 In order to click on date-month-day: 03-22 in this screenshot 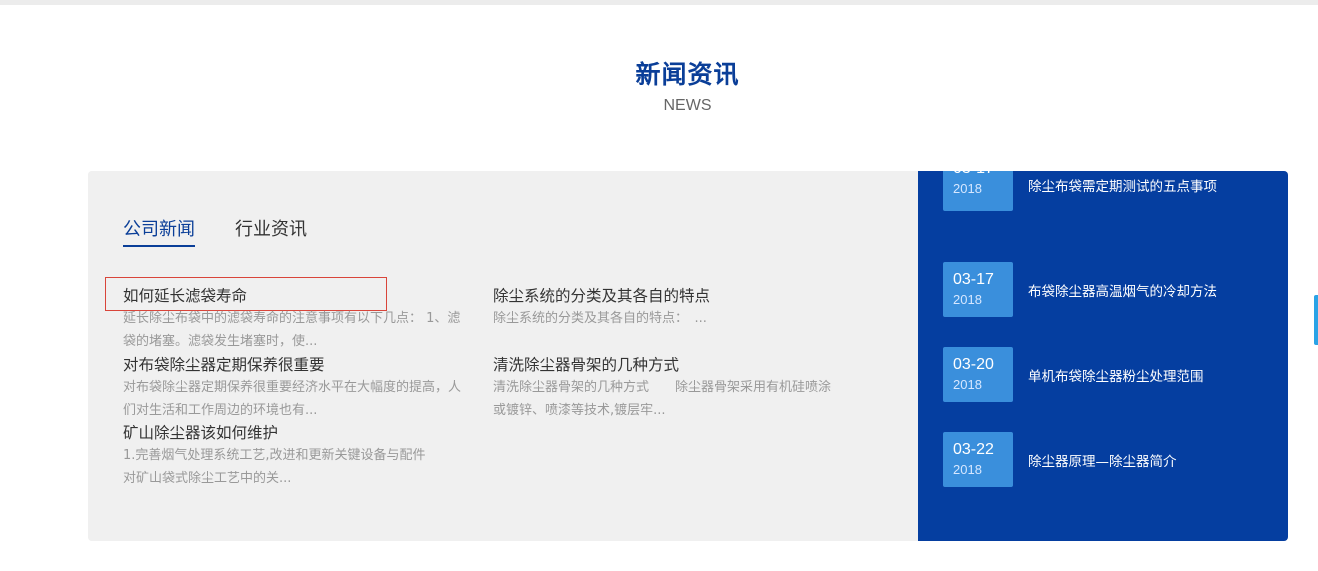, I will do `click(973, 449)`.